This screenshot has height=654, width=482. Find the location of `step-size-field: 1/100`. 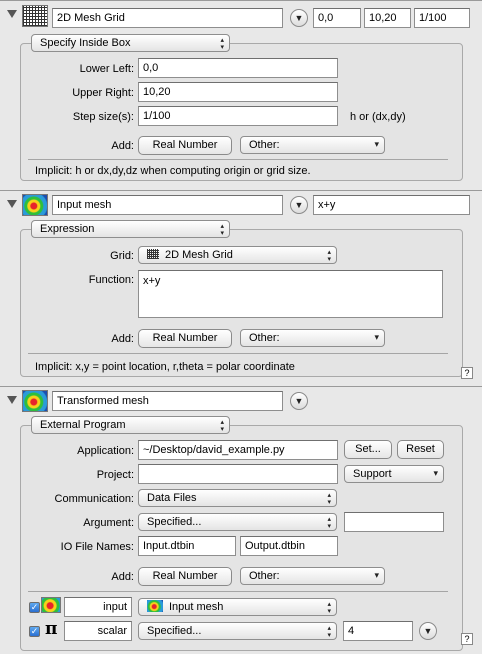

step-size-field: 1/100 is located at coordinates (238, 116).